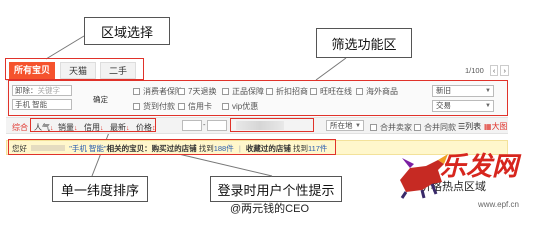 Image resolution: width=553 pixels, height=240 pixels. I want to click on price-max-input, so click(217, 125).